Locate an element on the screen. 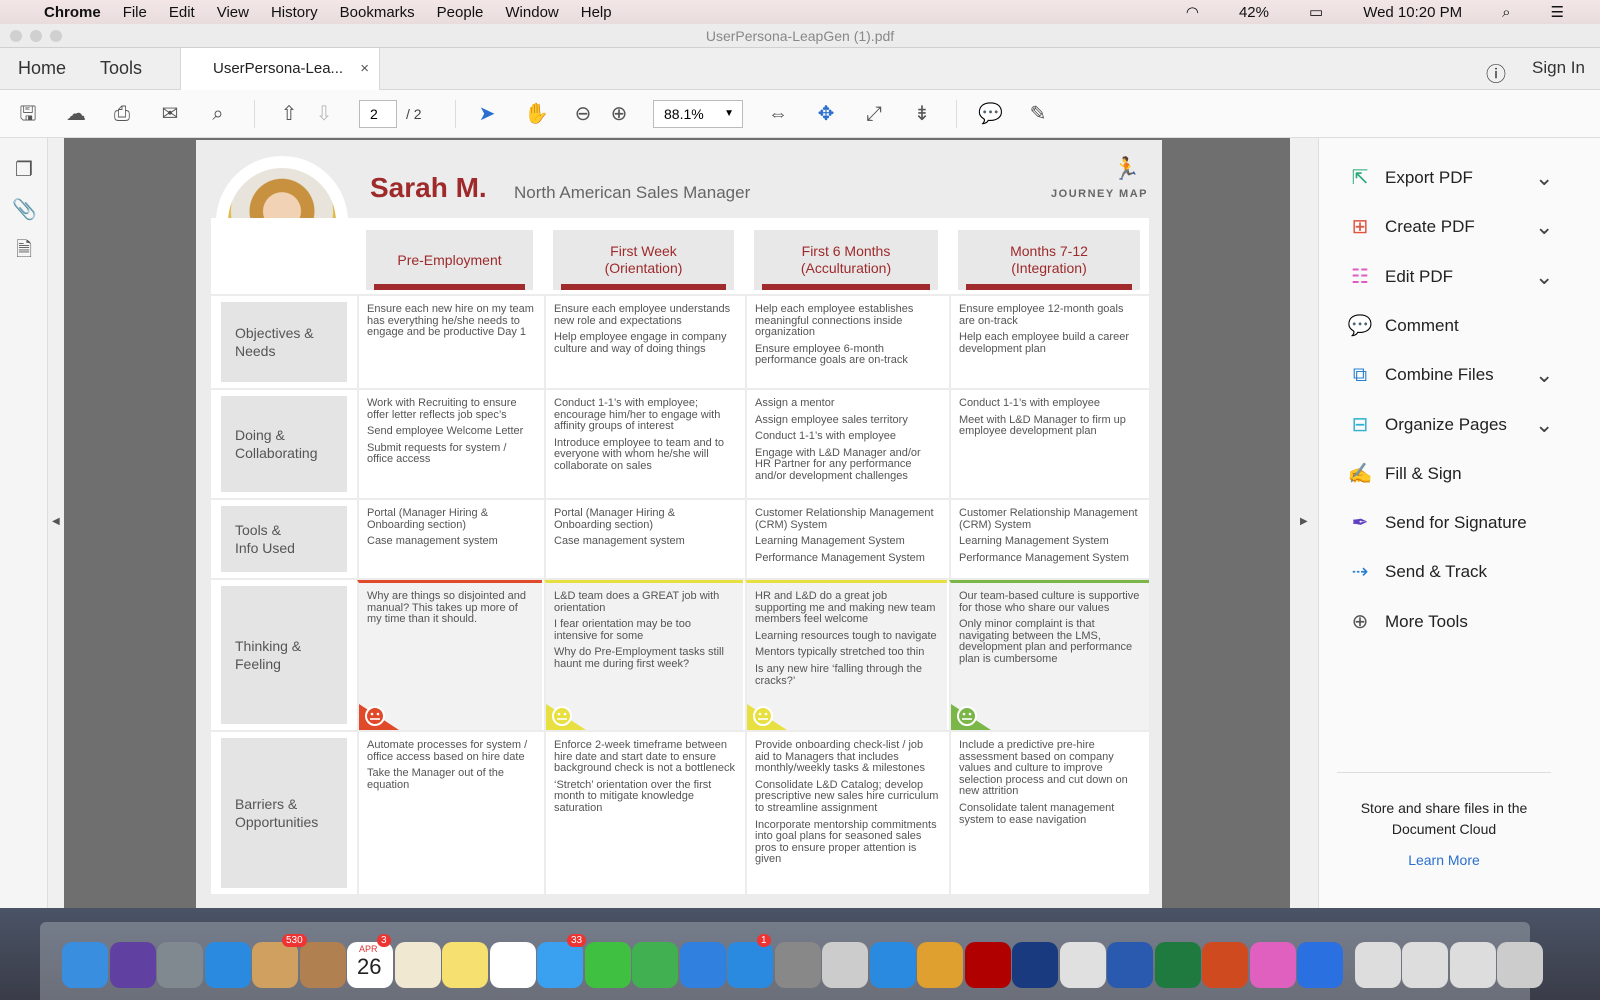  tool-edit-pdf: ☷ Edit PDF ⌄ is located at coordinates (1450, 277).